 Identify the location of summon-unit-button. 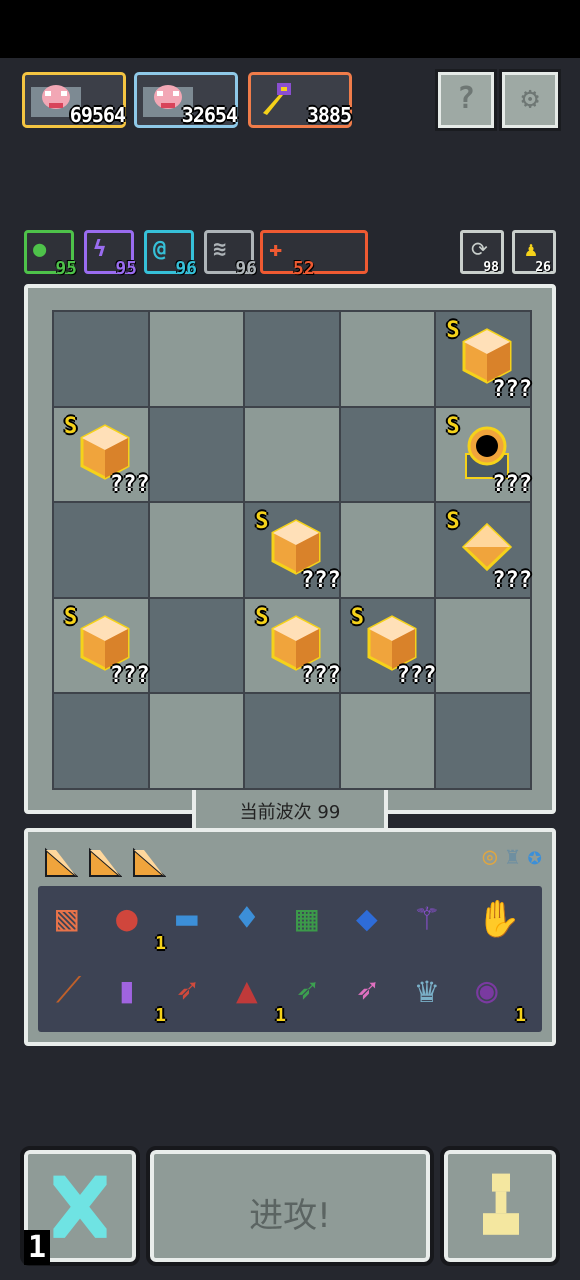
(500, 1206).